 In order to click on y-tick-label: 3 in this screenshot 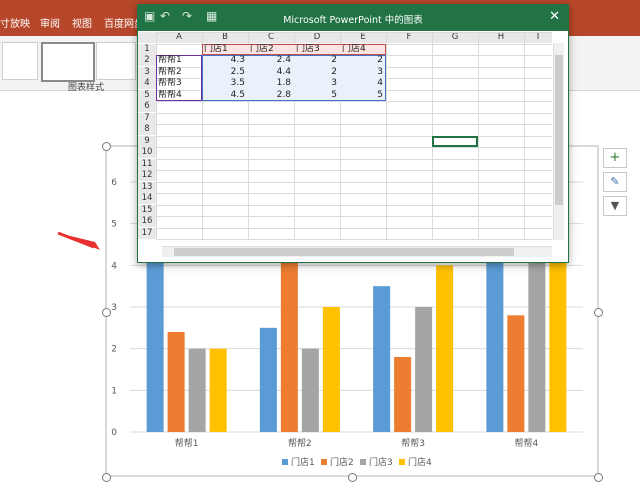, I will do `click(114, 308)`.